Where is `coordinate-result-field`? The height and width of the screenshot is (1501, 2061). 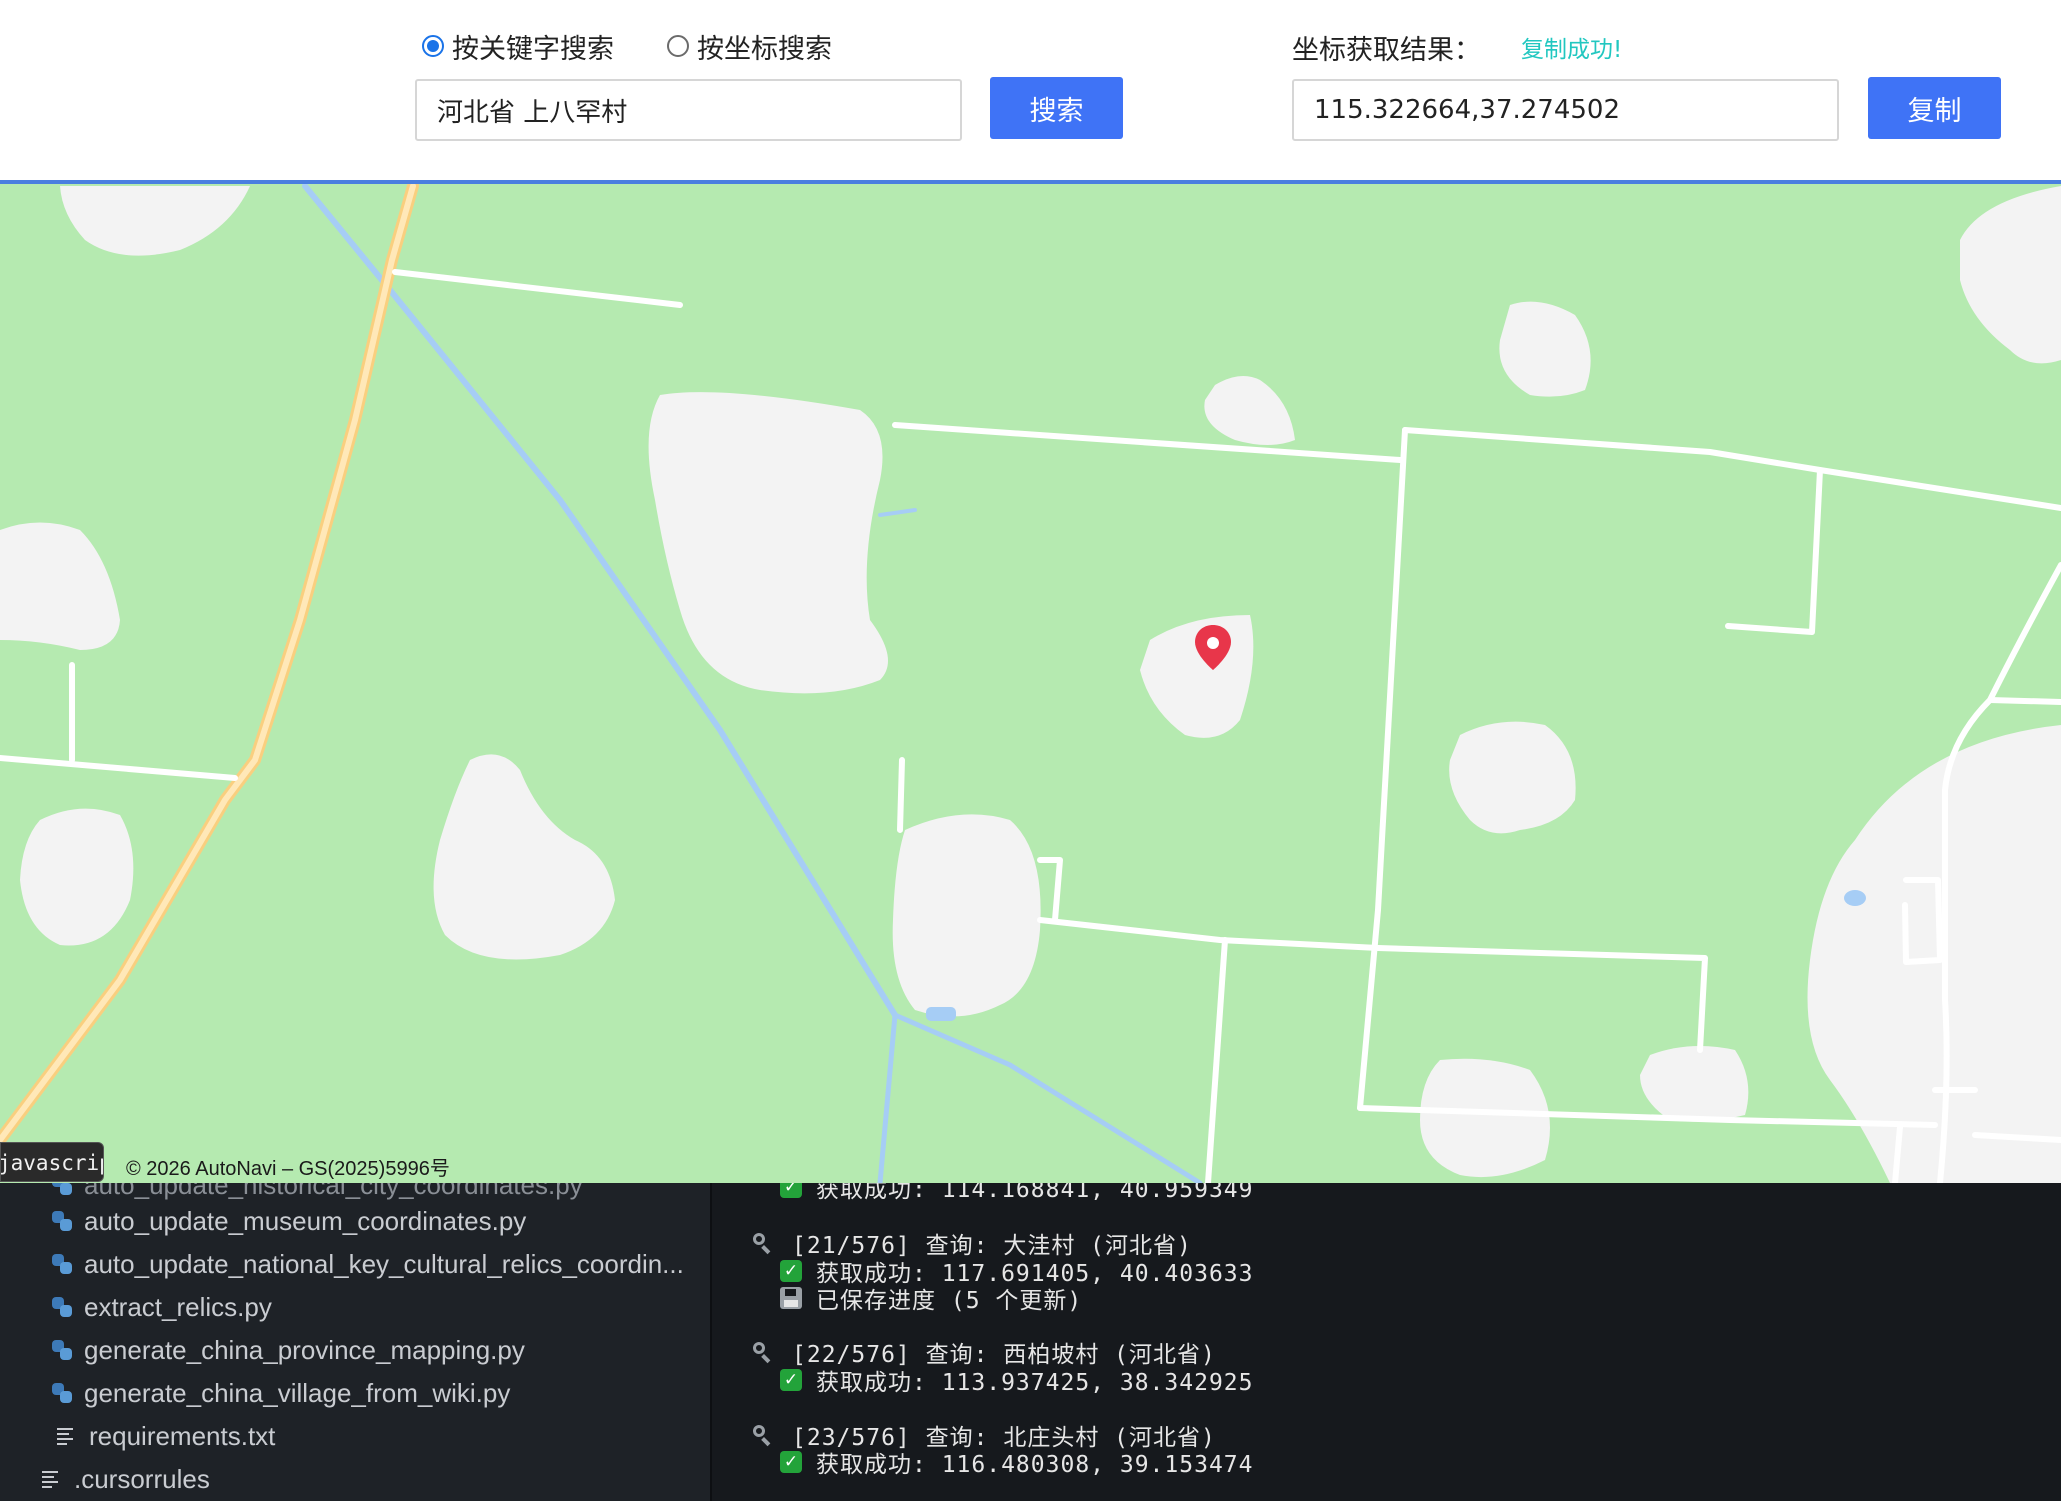 coordinate-result-field is located at coordinates (1565, 110).